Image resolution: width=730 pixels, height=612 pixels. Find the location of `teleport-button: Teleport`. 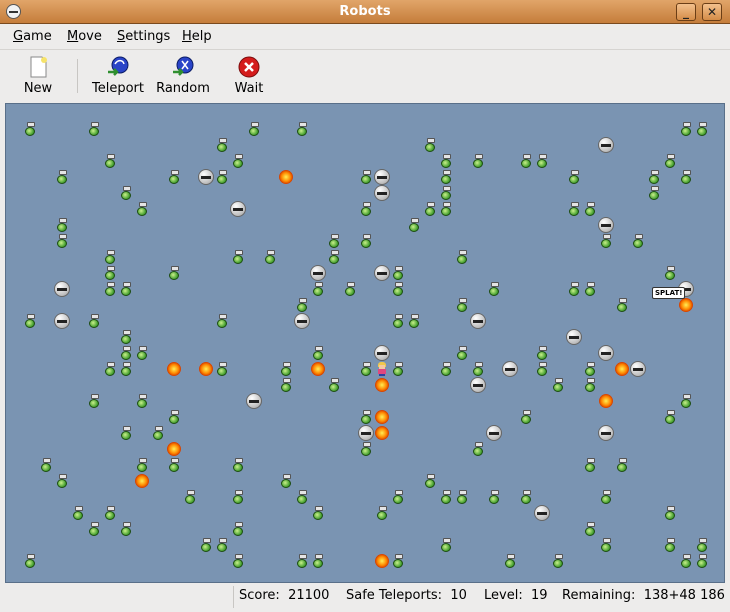

teleport-button: Teleport is located at coordinates (118, 76).